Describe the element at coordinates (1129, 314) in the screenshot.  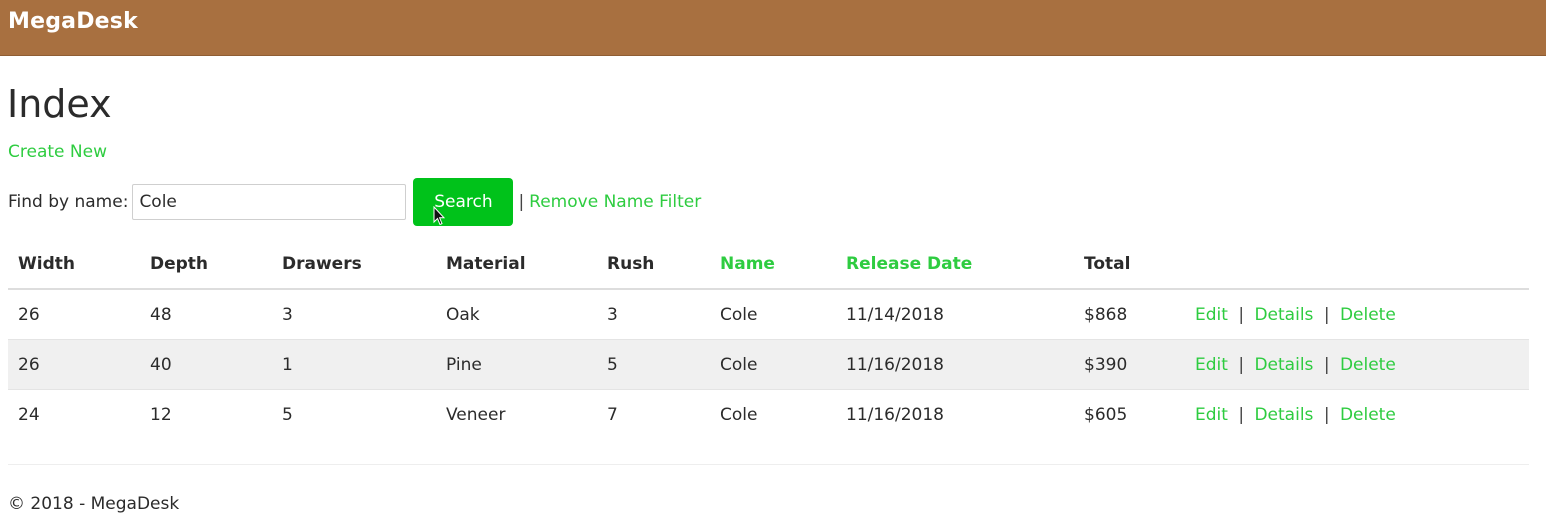
I see `cell-total: $868` at that location.